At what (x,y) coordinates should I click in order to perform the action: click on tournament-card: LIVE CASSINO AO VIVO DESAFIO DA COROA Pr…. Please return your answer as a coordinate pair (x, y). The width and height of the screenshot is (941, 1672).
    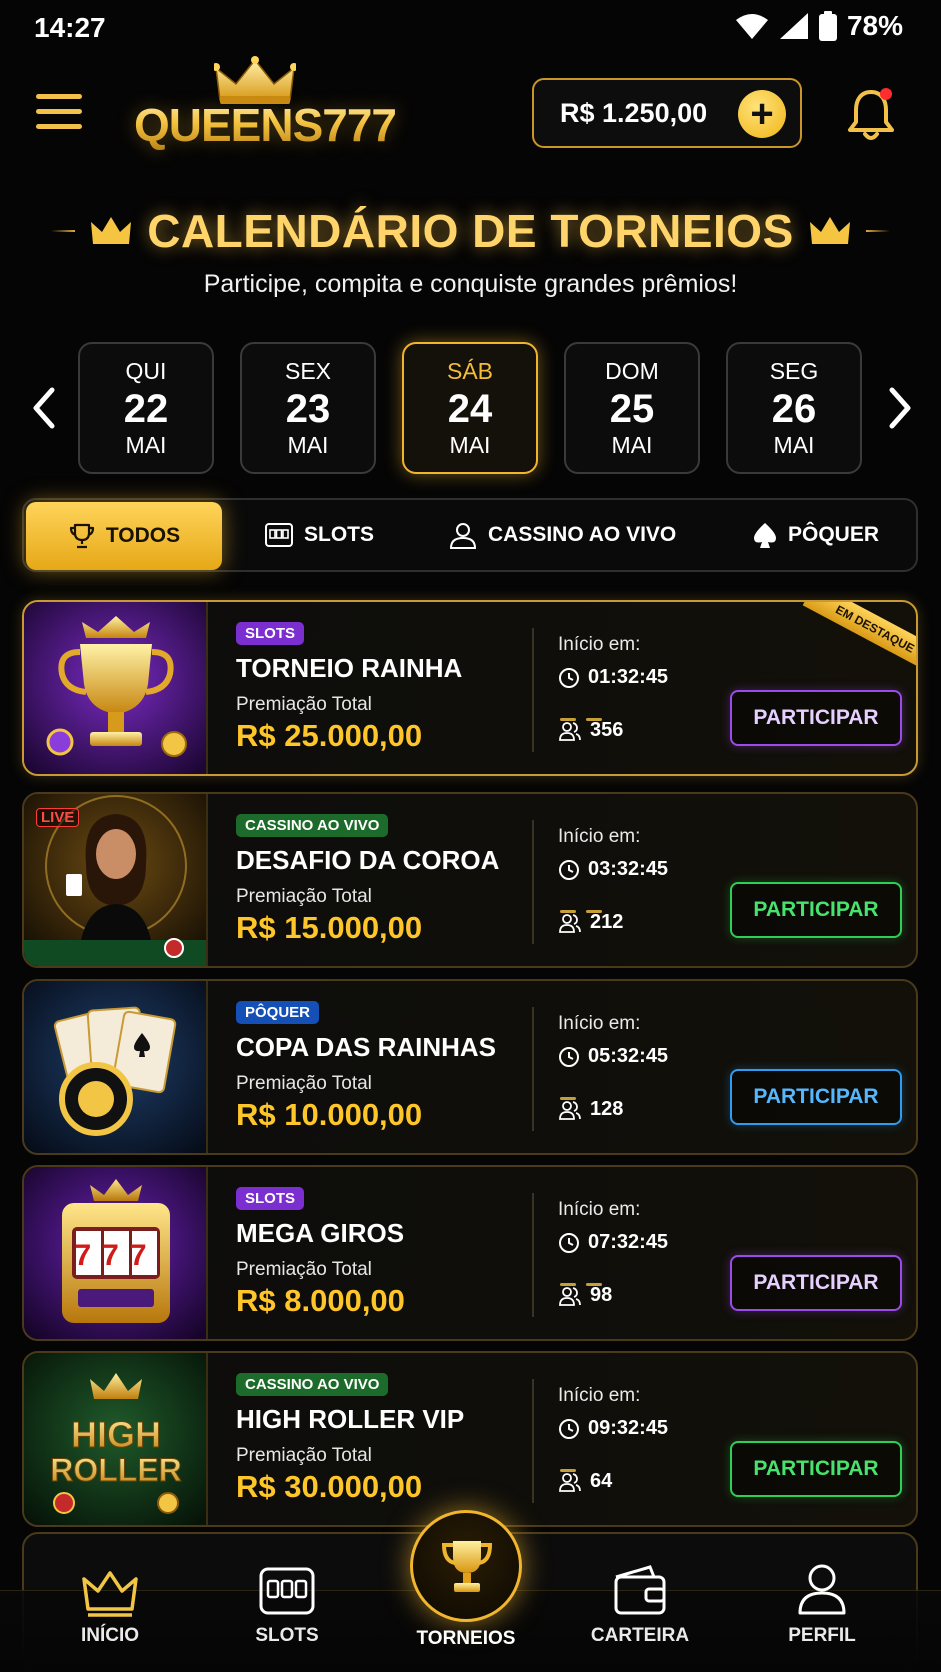
    Looking at the image, I should click on (470, 880).